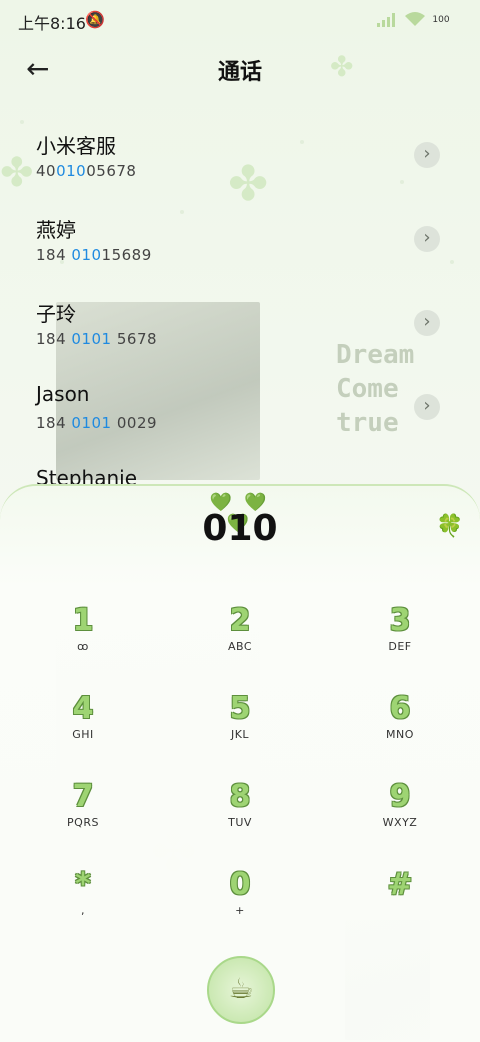 This screenshot has width=480, height=1042. Describe the element at coordinates (240, 322) in the screenshot. I see `list-item: 子玲 184 0101 5678 ›` at that location.